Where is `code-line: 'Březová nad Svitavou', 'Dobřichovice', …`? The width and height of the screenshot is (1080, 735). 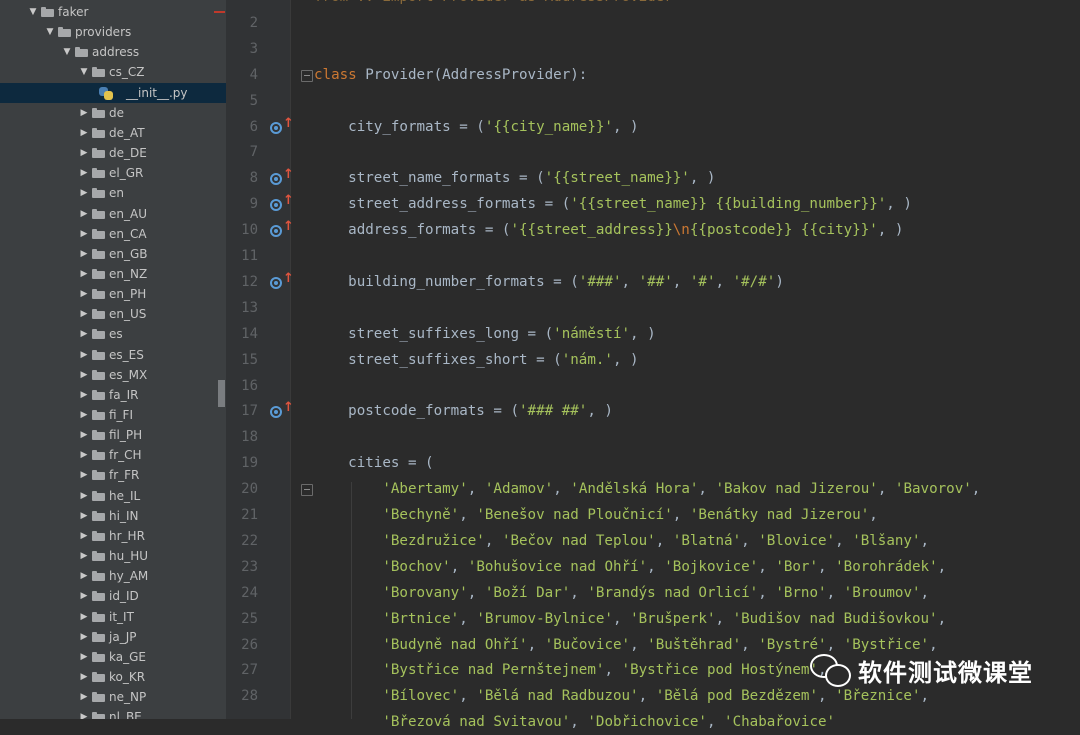
code-line: 'Březová nad Svitavou', 'Dobřichovice', … is located at coordinates (653, 722).